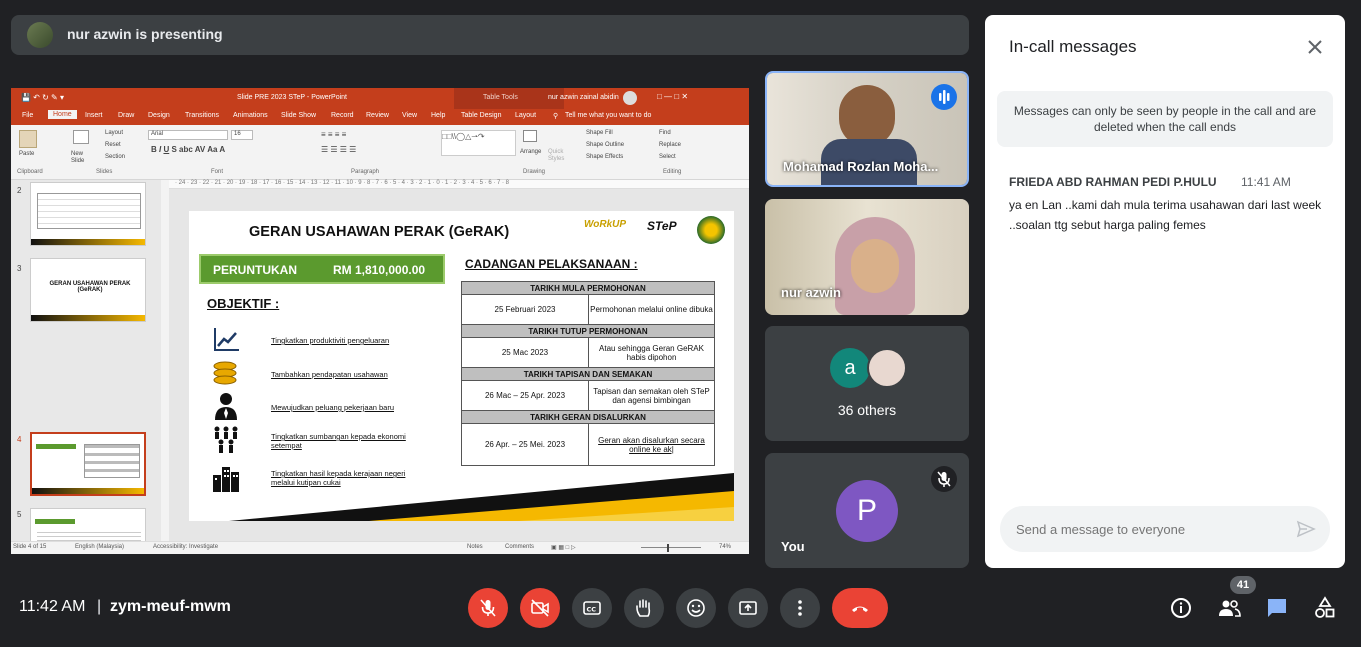  I want to click on table-desc: Permohonan melalui online dibuka, so click(651, 309).